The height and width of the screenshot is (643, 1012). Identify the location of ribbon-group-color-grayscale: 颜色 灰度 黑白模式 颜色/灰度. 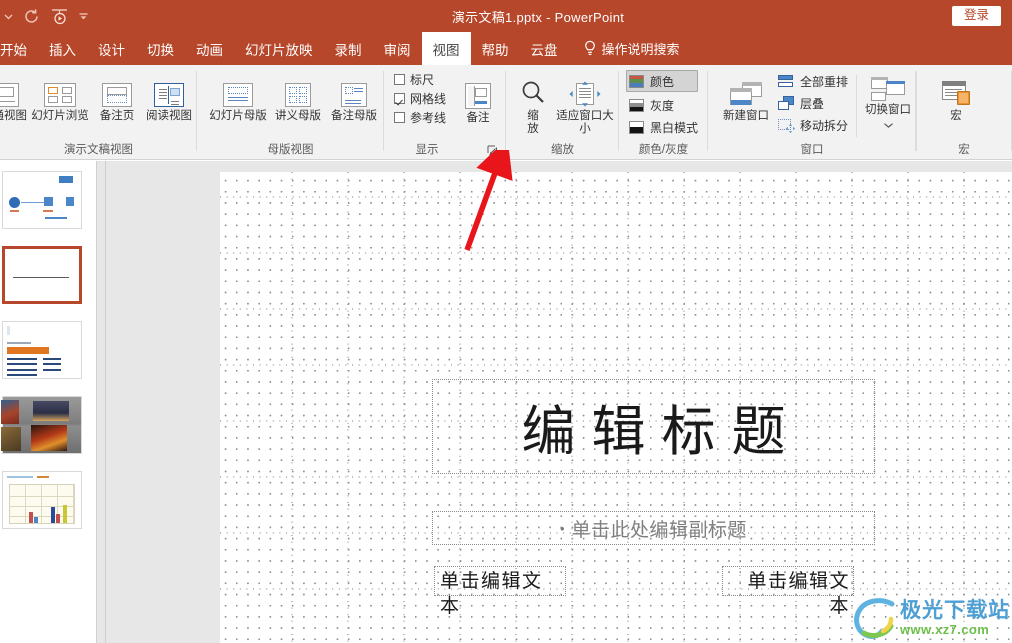
(663, 112).